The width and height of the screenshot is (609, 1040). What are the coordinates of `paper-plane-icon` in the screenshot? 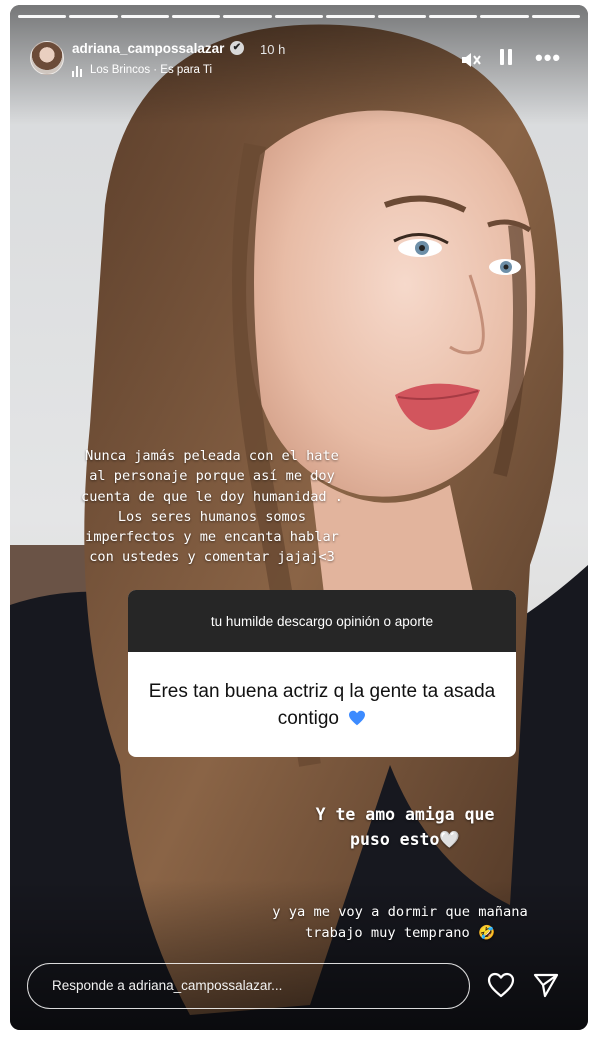 It's located at (546, 985).